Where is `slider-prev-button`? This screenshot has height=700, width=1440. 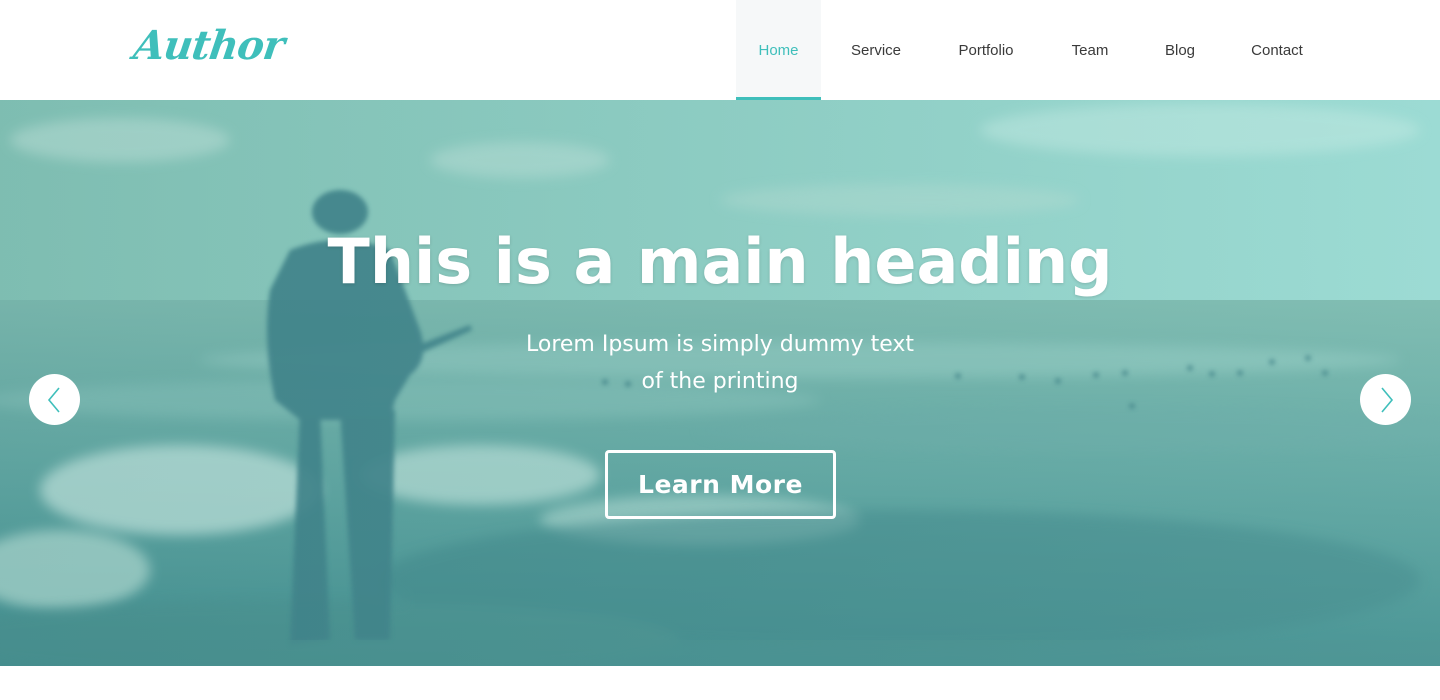
slider-prev-button is located at coordinates (54, 399).